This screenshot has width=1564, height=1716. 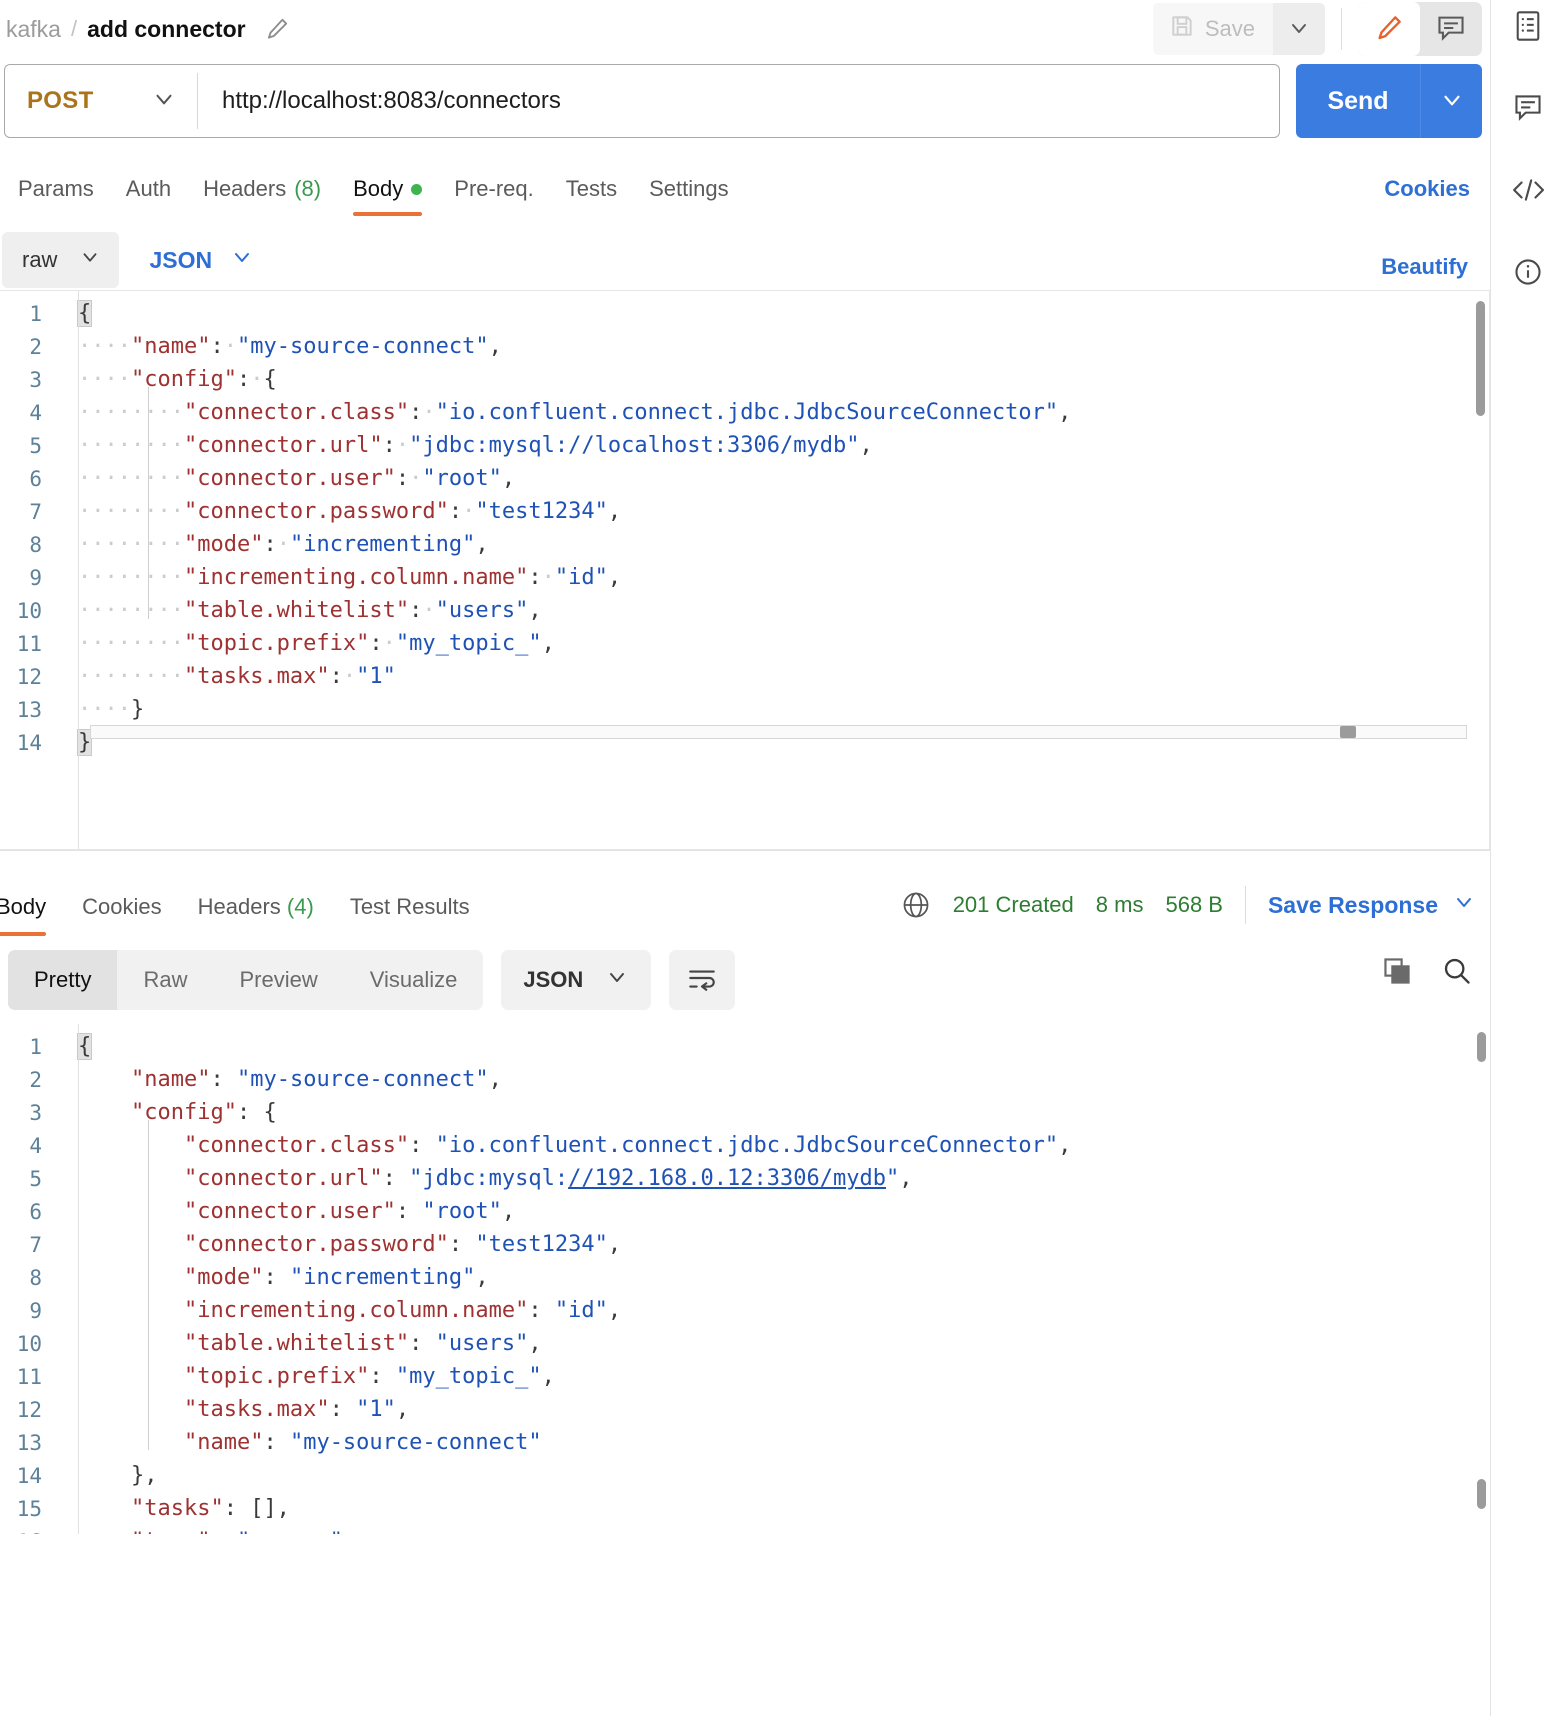 What do you see at coordinates (35, 511) in the screenshot?
I see `line-number: 7` at bounding box center [35, 511].